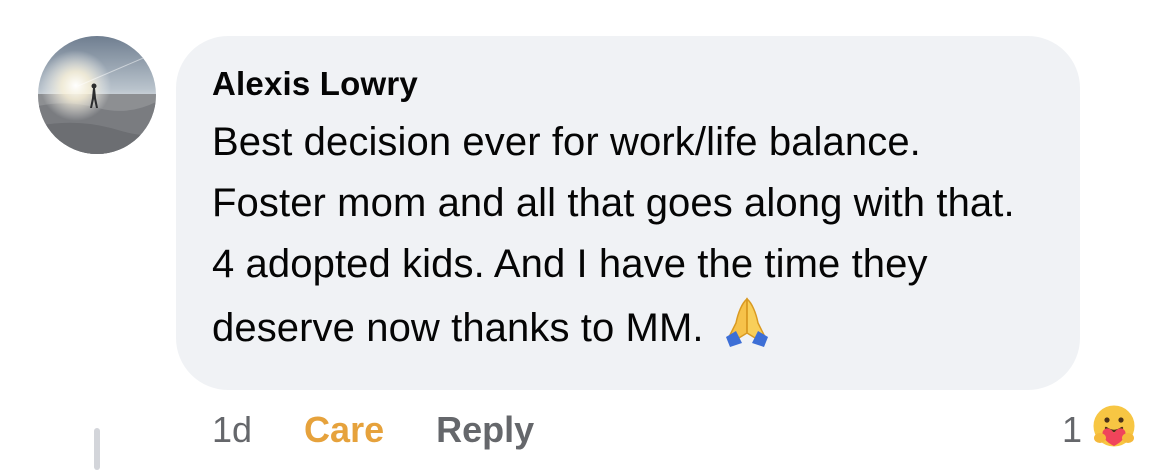 The width and height of the screenshot is (1170, 470). I want to click on reaction-summary: 1, so click(1100, 429).